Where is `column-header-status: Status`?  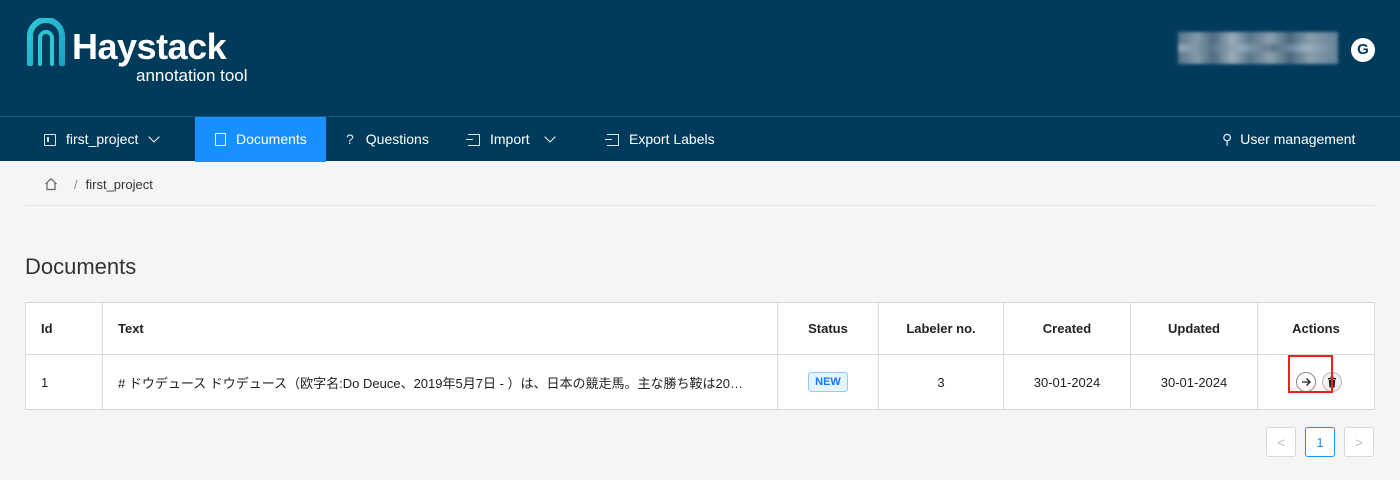 column-header-status: Status is located at coordinates (828, 328).